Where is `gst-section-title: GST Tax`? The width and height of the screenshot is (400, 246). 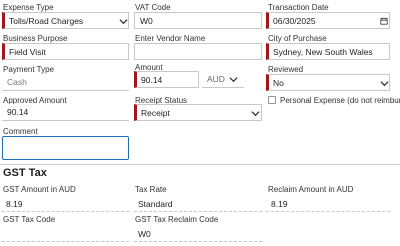
gst-section-title: GST Tax is located at coordinates (25, 173).